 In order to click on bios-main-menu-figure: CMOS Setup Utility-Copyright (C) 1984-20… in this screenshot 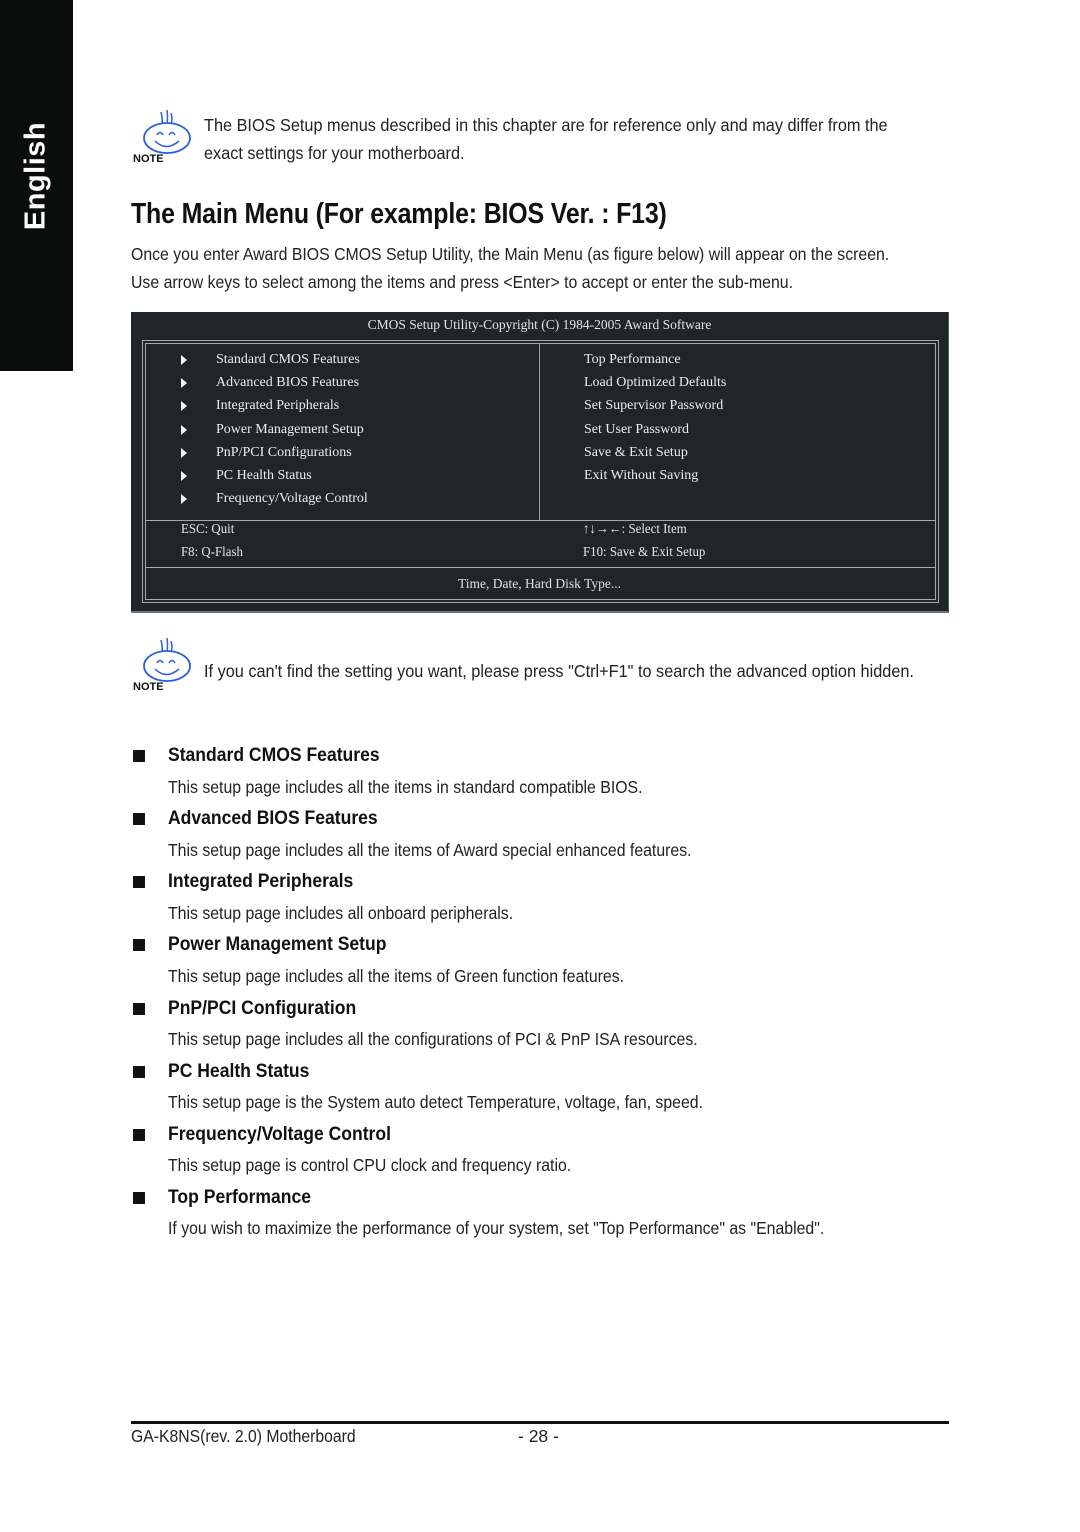, I will do `click(540, 462)`.